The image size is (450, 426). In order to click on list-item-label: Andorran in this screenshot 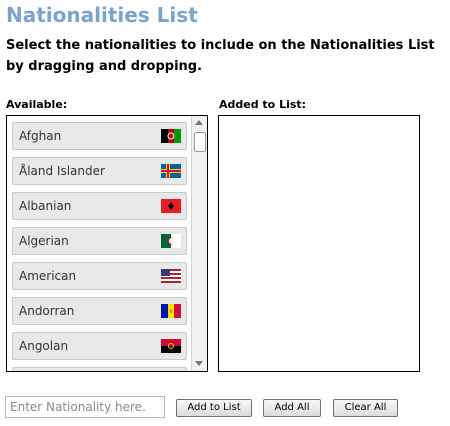, I will do `click(47, 311)`.